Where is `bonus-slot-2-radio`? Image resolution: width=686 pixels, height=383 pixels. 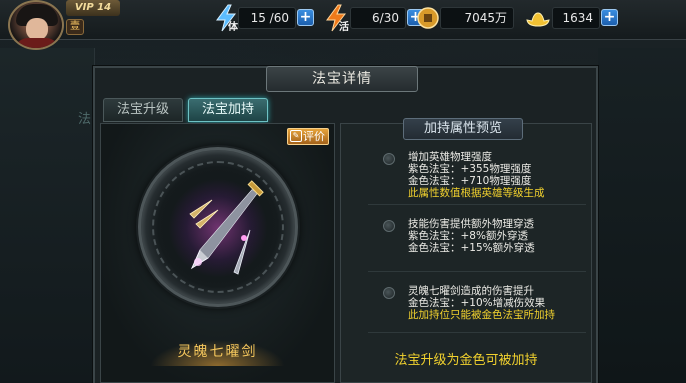
bonus-slot-2-radio is located at coordinates (389, 226).